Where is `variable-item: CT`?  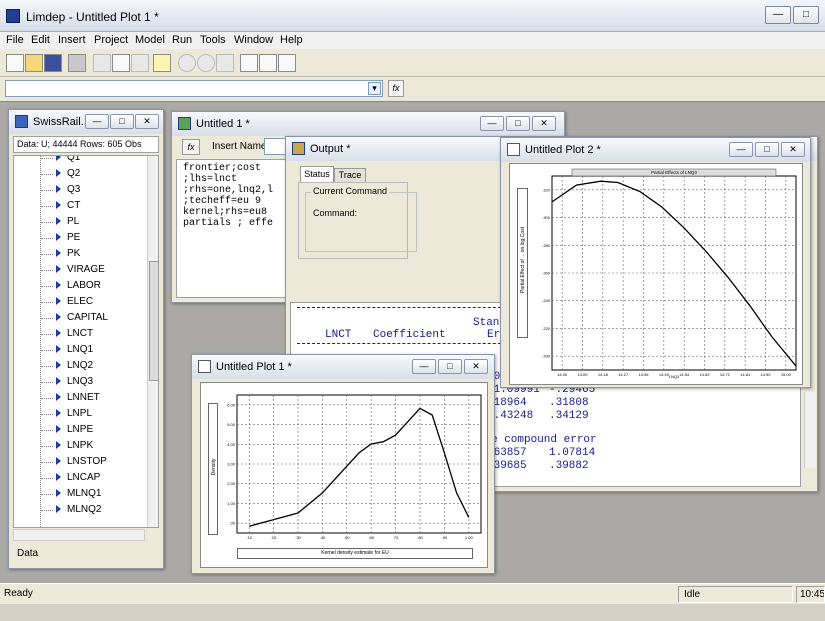
variable-item: CT is located at coordinates (60, 206).